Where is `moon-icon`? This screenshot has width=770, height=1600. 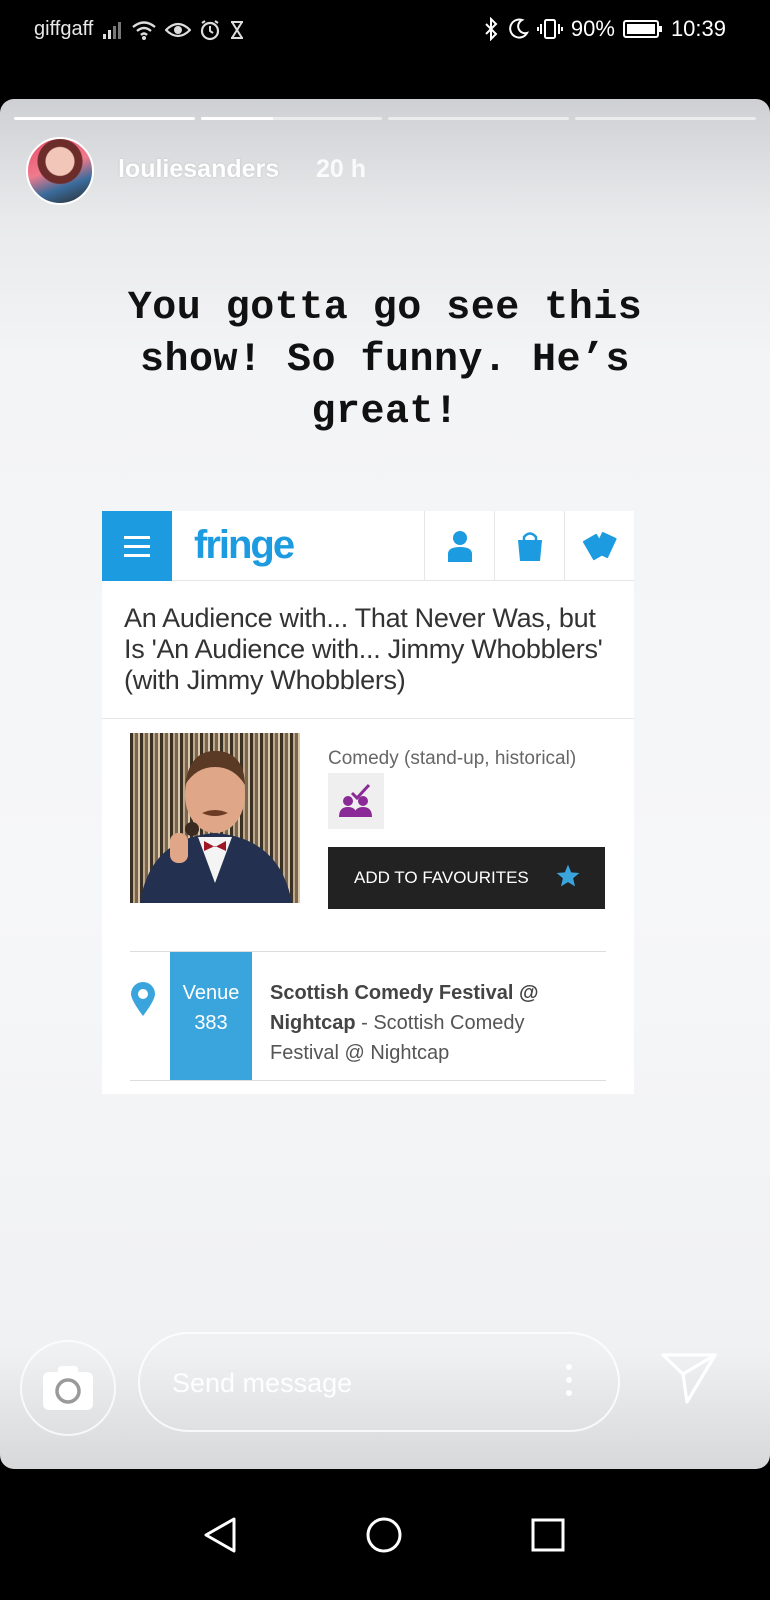
moon-icon is located at coordinates (518, 29).